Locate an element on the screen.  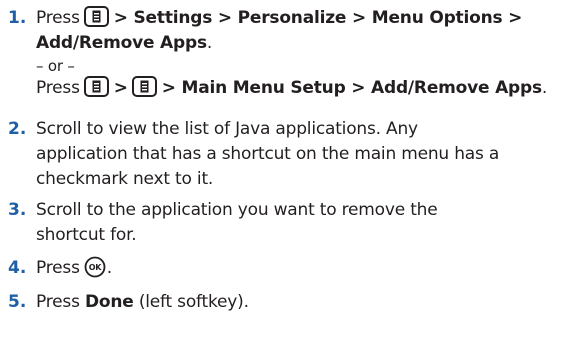
svg-text: OK is located at coordinates (95, 267).